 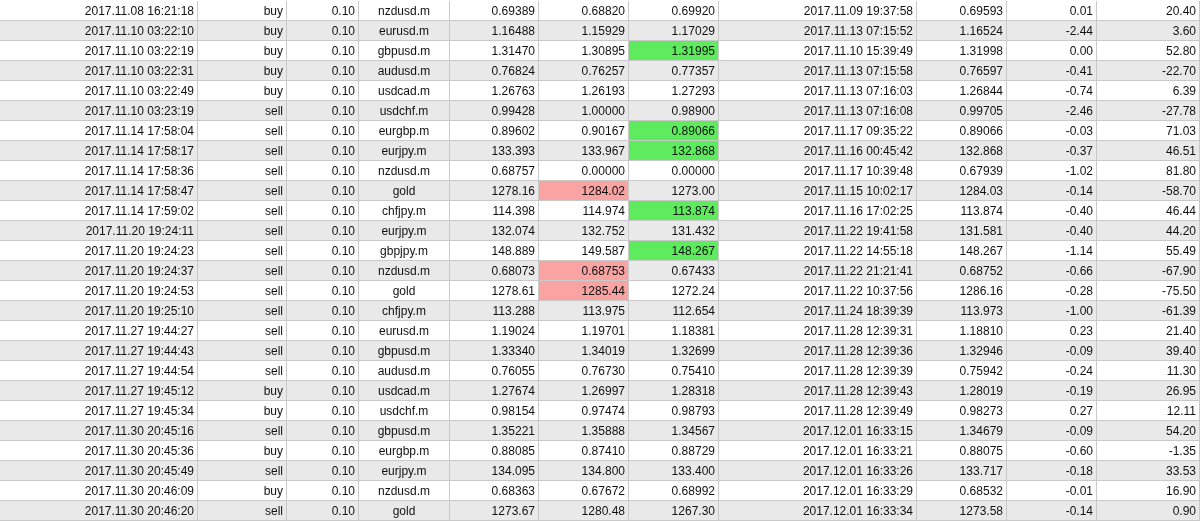 I want to click on table-cell: 1.34567, so click(x=674, y=430).